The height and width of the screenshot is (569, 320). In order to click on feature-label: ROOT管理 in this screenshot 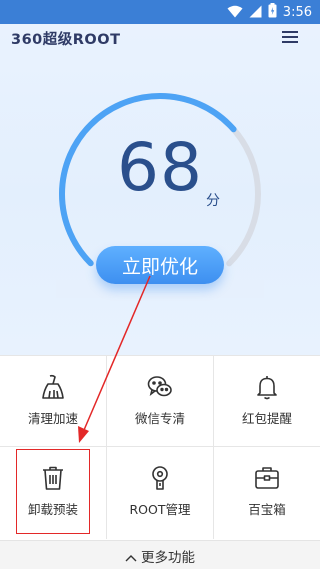, I will do `click(160, 509)`.